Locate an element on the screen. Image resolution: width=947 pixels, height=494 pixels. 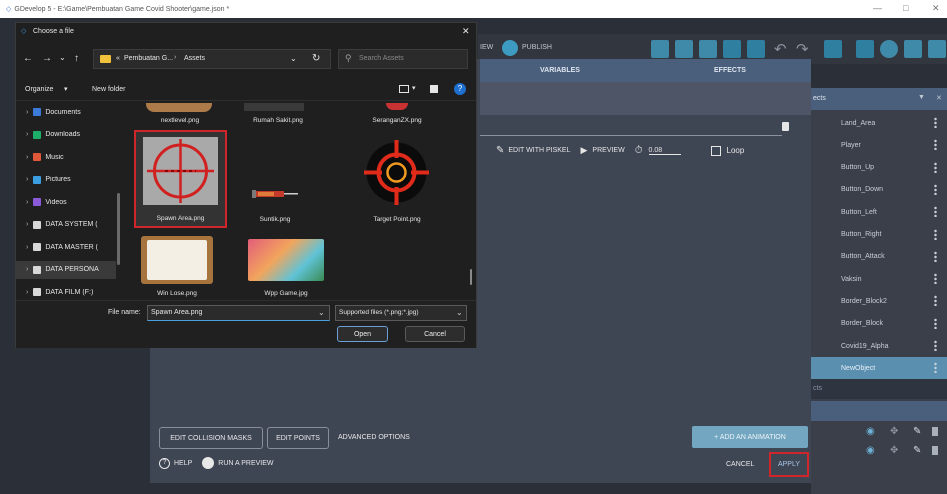
file-grid-scrollbar is located at coordinates (471, 277).